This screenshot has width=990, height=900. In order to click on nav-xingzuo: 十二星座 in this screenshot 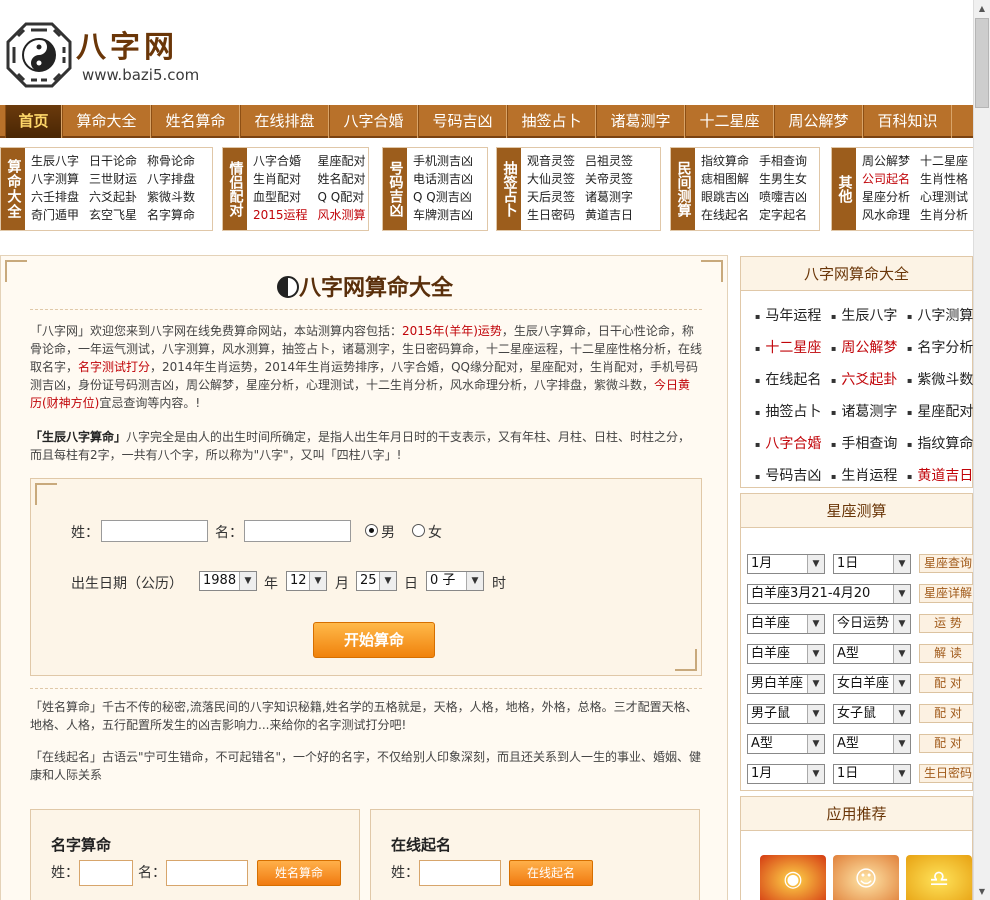, I will do `click(729, 121)`.